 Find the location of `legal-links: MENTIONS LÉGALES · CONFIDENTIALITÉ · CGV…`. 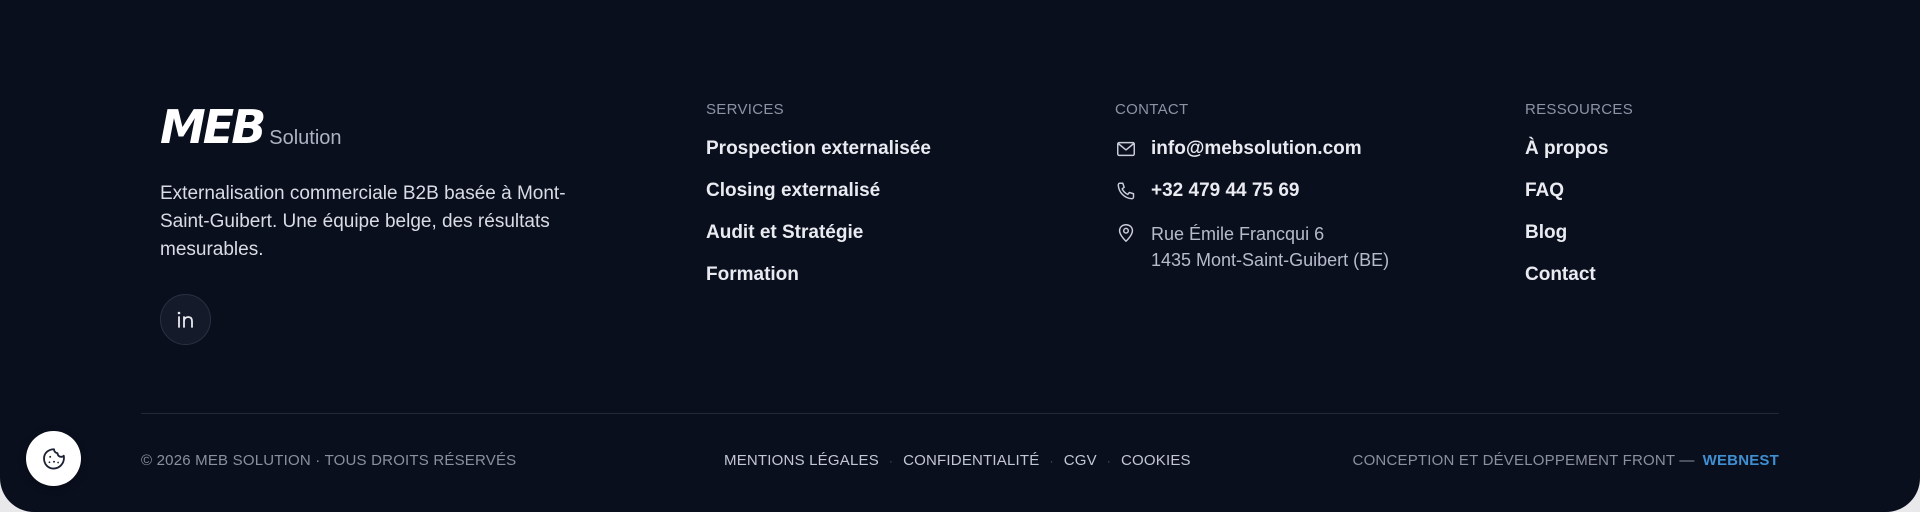

legal-links: MENTIONS LÉGALES · CONFIDENTIALITÉ · CGV… is located at coordinates (957, 461).